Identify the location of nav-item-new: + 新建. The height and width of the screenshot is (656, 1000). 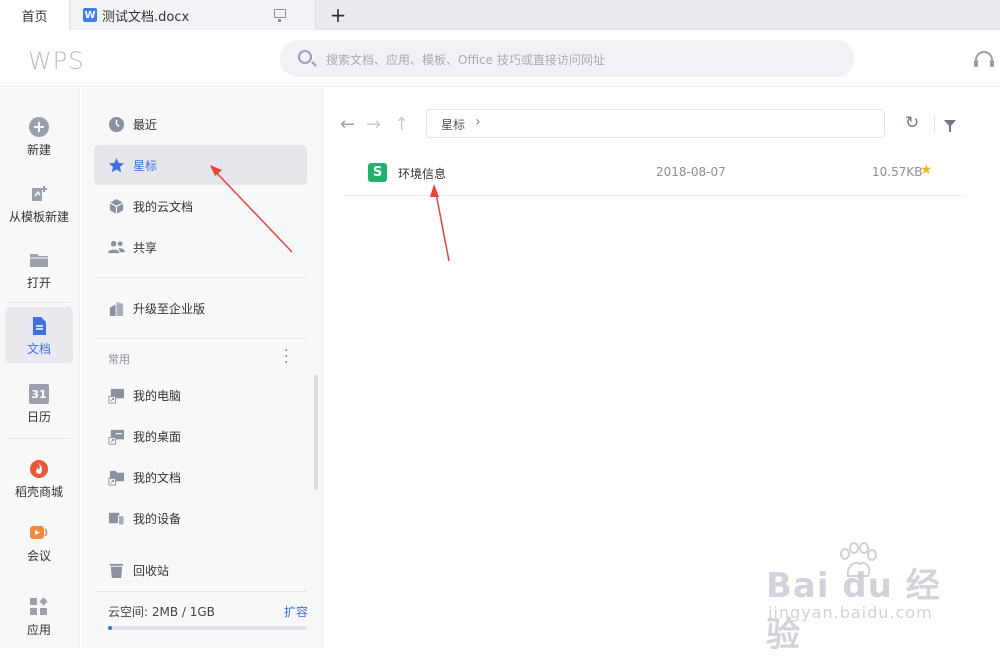
(39, 136).